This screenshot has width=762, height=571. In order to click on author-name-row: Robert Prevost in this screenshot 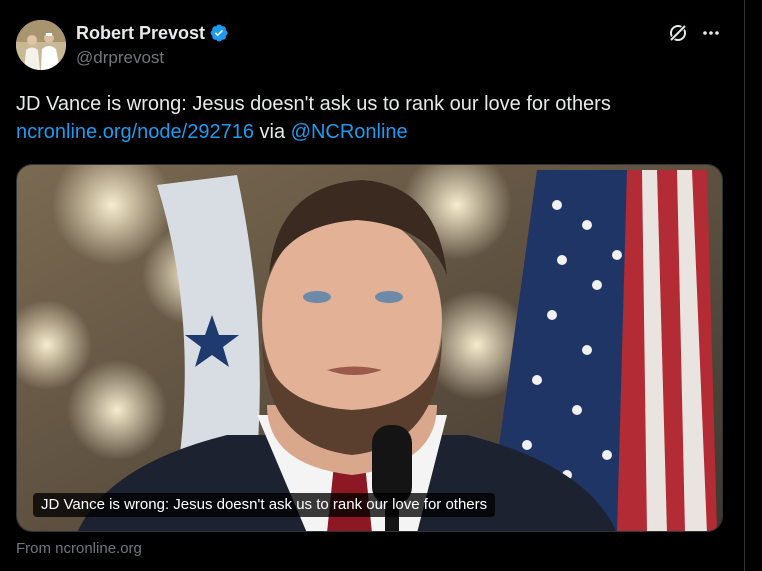, I will do `click(152, 33)`.